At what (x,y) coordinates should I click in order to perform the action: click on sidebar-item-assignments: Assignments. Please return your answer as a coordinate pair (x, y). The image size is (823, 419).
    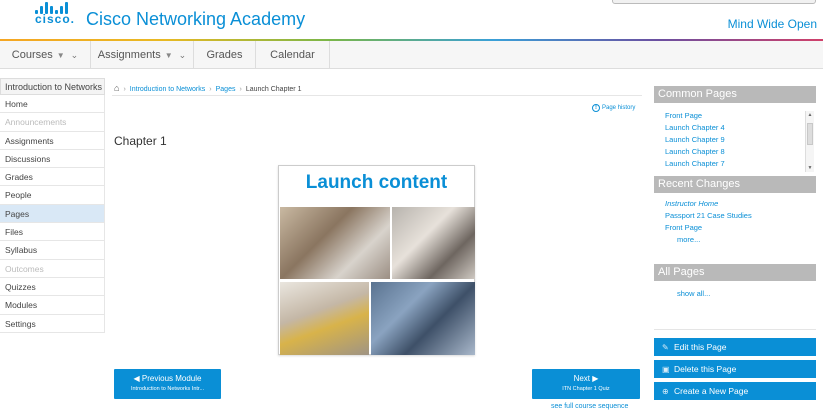
    Looking at the image, I should click on (52, 140).